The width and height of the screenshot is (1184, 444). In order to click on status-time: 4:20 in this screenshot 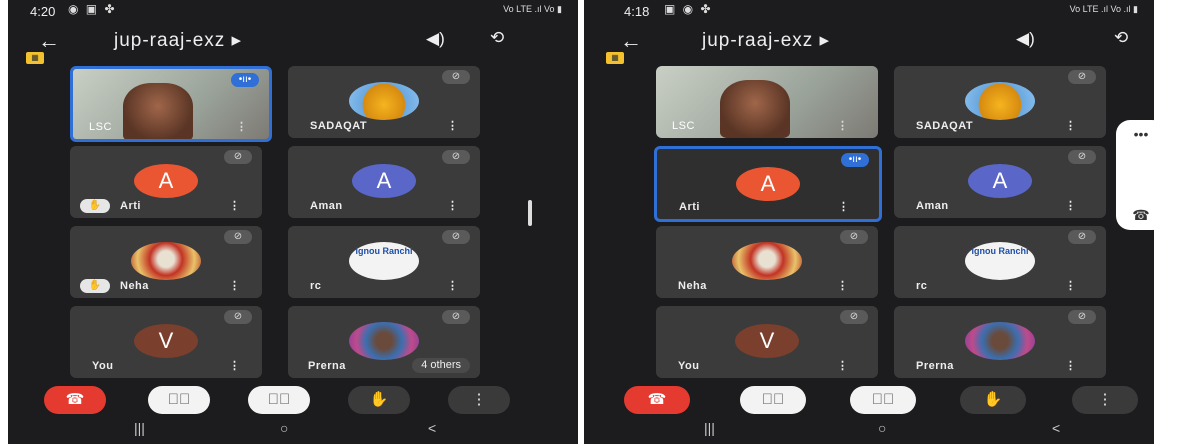, I will do `click(43, 11)`.